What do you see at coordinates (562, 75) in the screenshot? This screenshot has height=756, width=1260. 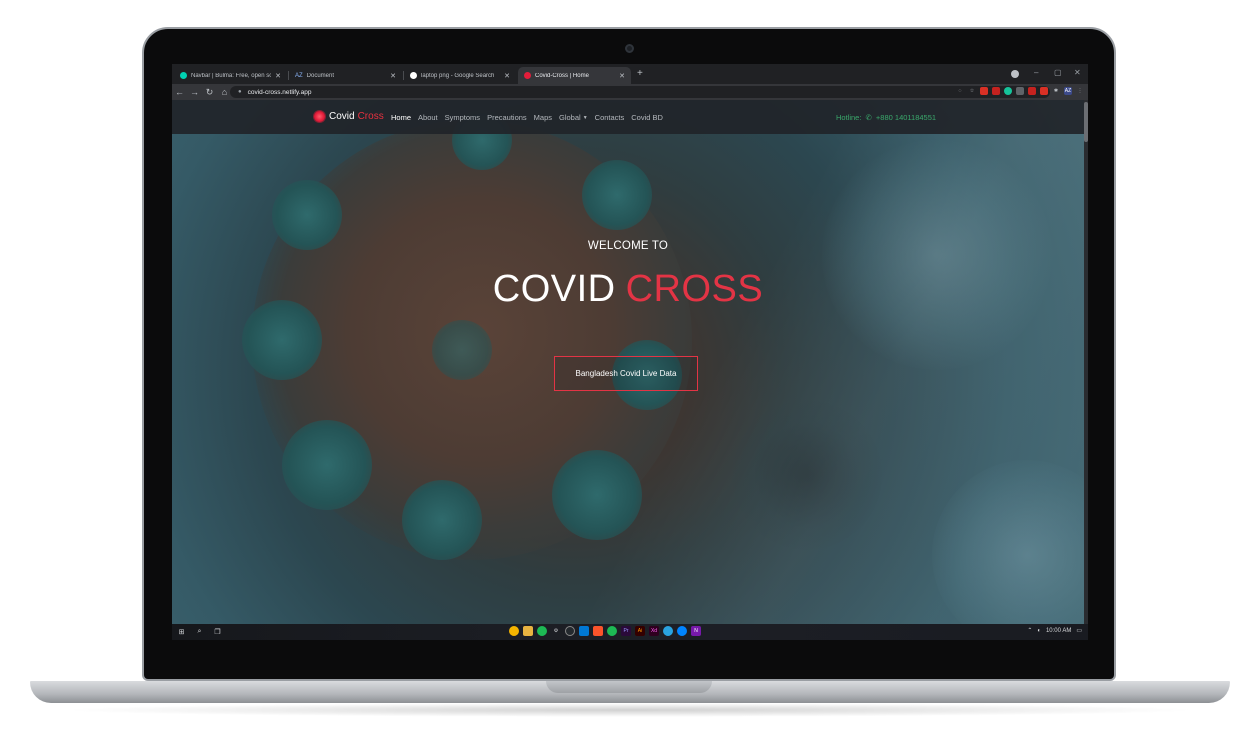 I see `tab-title: Covid-Cross | Home` at bounding box center [562, 75].